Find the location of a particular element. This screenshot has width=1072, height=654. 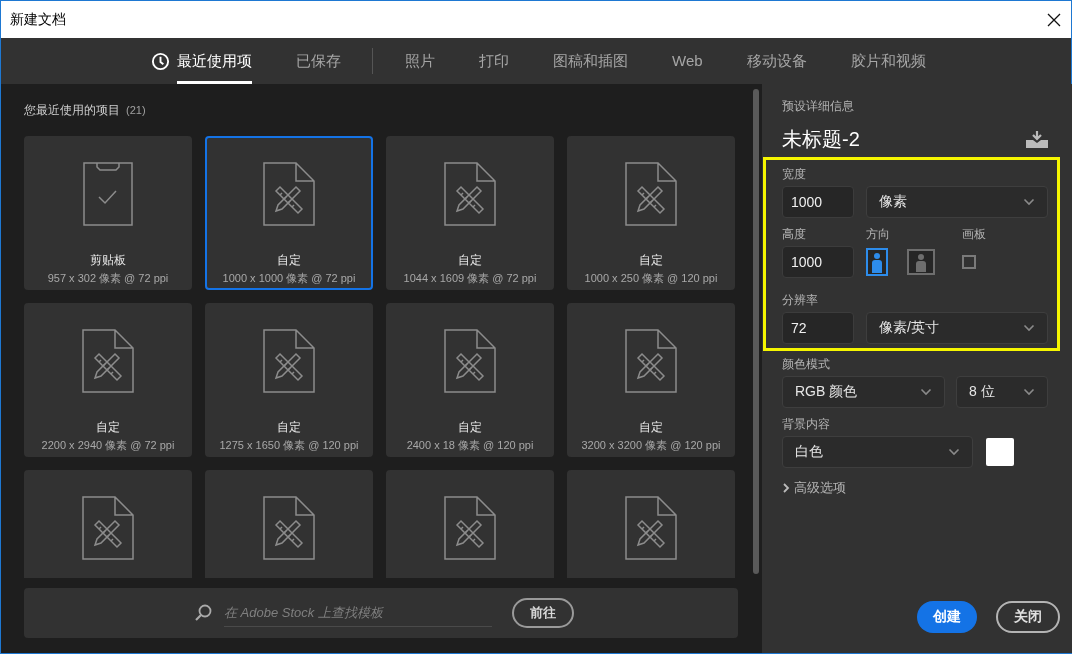

field-label: 宽度 is located at coordinates (794, 174).